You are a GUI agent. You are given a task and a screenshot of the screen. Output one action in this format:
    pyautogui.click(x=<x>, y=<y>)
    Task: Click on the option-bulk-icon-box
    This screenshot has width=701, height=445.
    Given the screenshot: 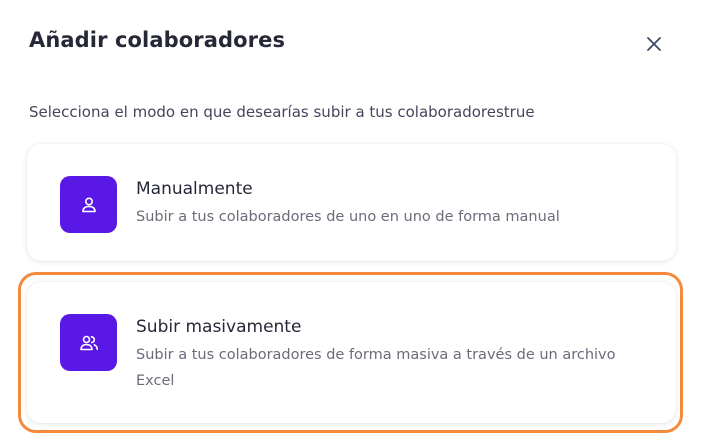 What is the action you would take?
    pyautogui.click(x=88, y=342)
    